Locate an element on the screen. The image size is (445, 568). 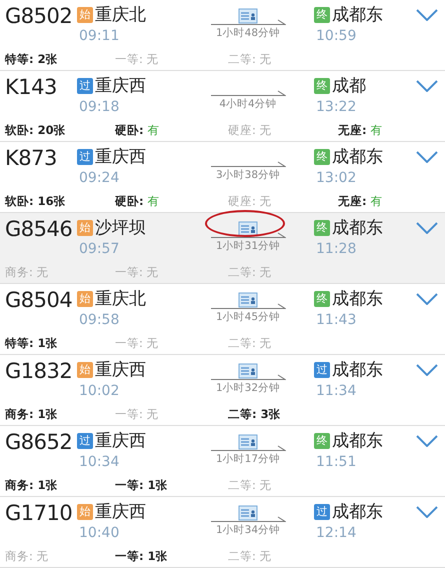
duration-text: 1小时48分钟 is located at coordinates (248, 33).